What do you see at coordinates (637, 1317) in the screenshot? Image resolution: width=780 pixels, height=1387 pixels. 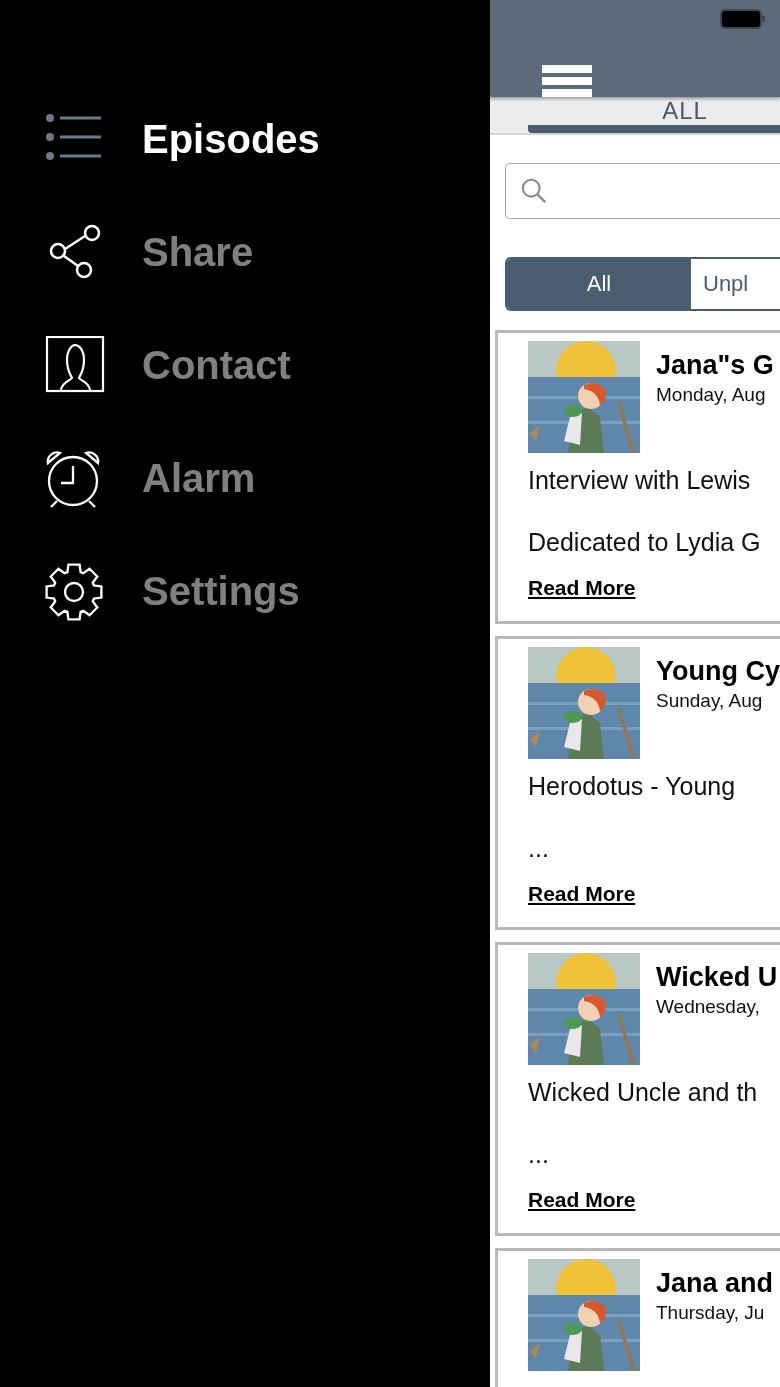 I see `episode-card: Jana and Thursday, Ju` at bounding box center [637, 1317].